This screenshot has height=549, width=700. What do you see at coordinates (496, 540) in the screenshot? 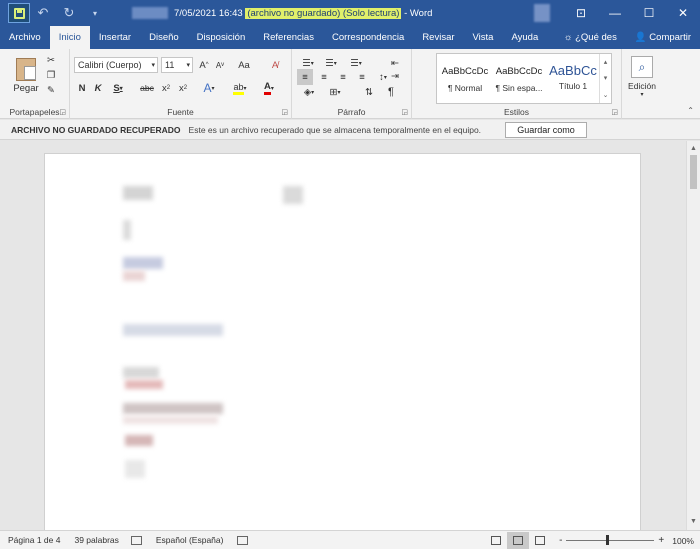
I see `read-mode-button` at bounding box center [496, 540].